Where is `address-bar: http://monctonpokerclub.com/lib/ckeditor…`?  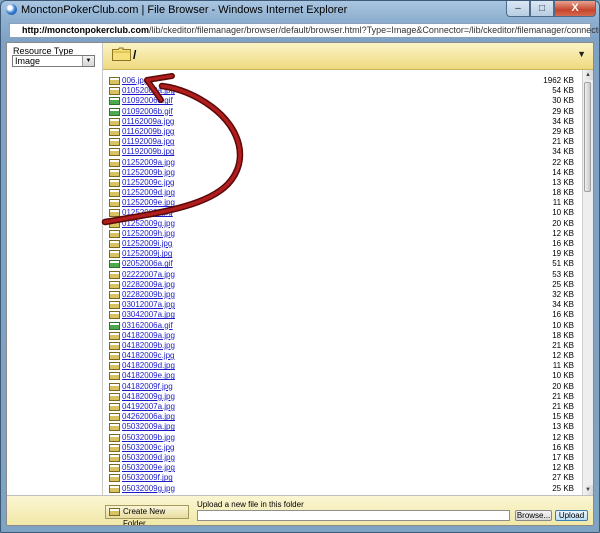
address-bar: http://monctonpokerclub.com/lib/ckeditor… is located at coordinates (304, 30).